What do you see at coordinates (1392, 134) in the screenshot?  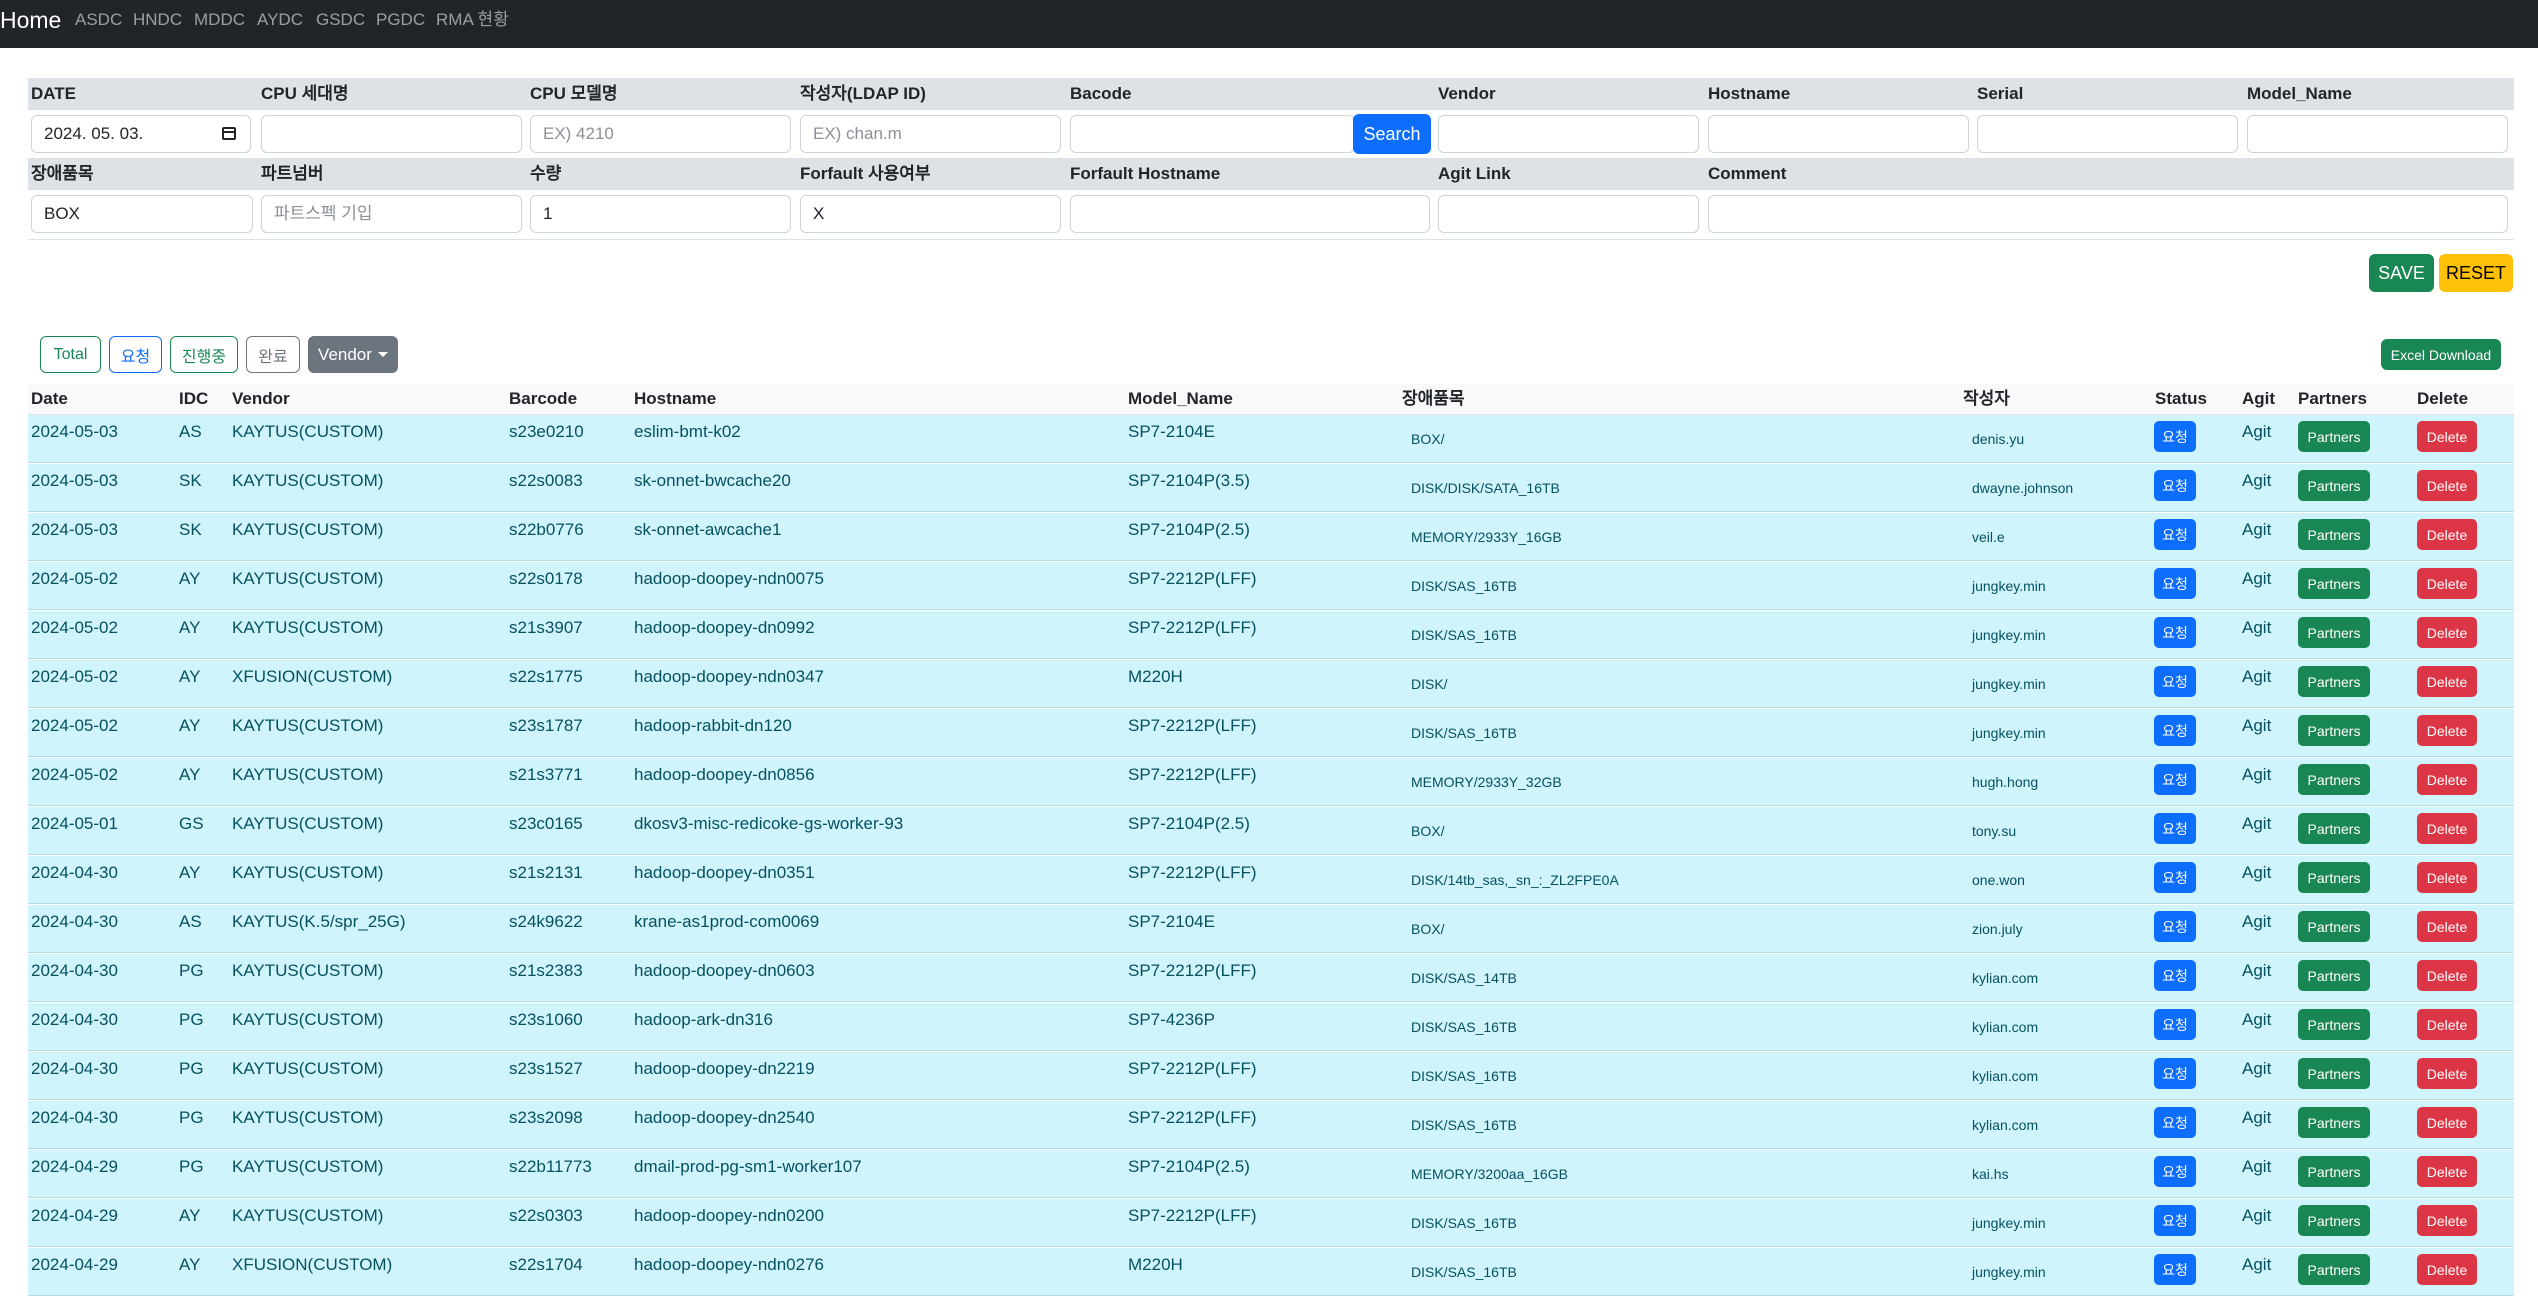 I see `search-button: Search` at bounding box center [1392, 134].